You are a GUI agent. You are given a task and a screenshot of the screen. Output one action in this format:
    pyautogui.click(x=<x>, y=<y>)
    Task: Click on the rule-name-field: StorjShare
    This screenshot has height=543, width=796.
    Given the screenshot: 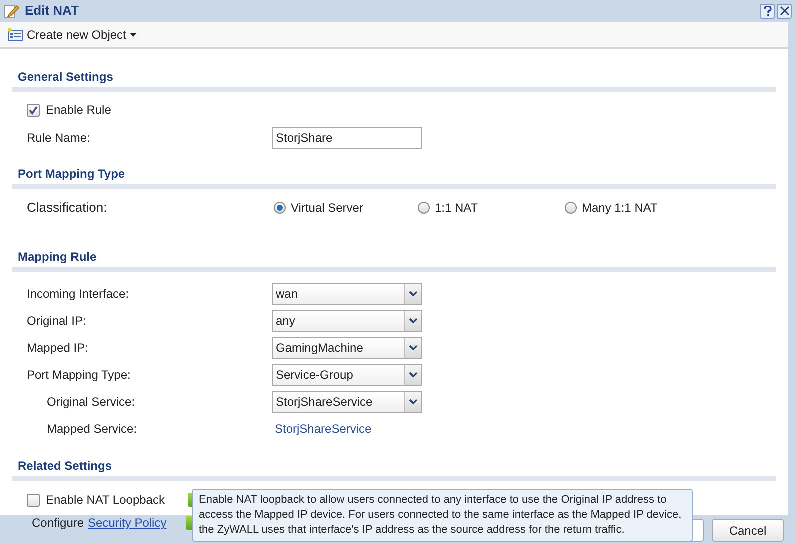 What is the action you would take?
    pyautogui.click(x=347, y=138)
    